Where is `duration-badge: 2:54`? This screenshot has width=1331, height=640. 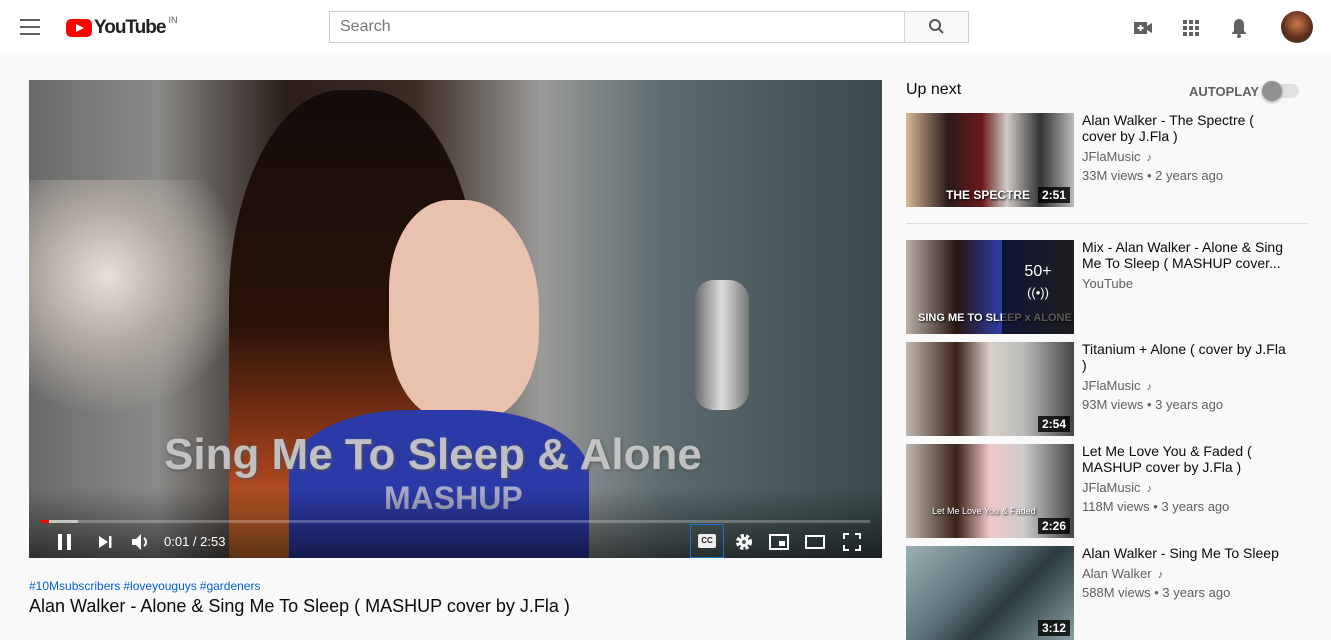
duration-badge: 2:54 is located at coordinates (1053, 424).